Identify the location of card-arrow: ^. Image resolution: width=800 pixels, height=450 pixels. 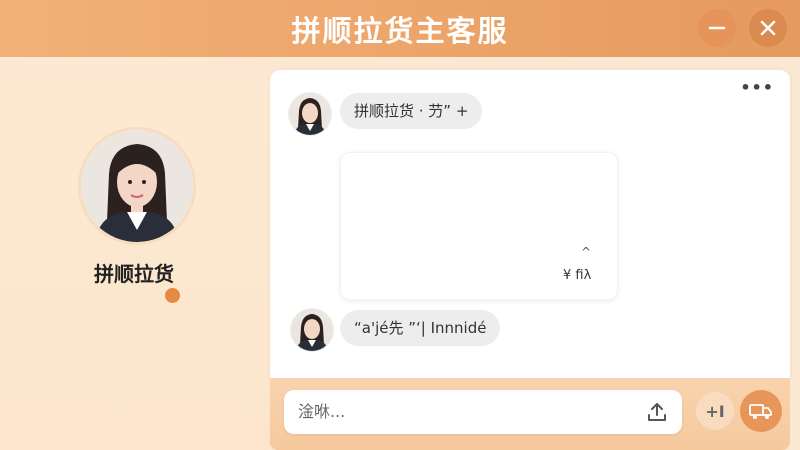
(586, 252).